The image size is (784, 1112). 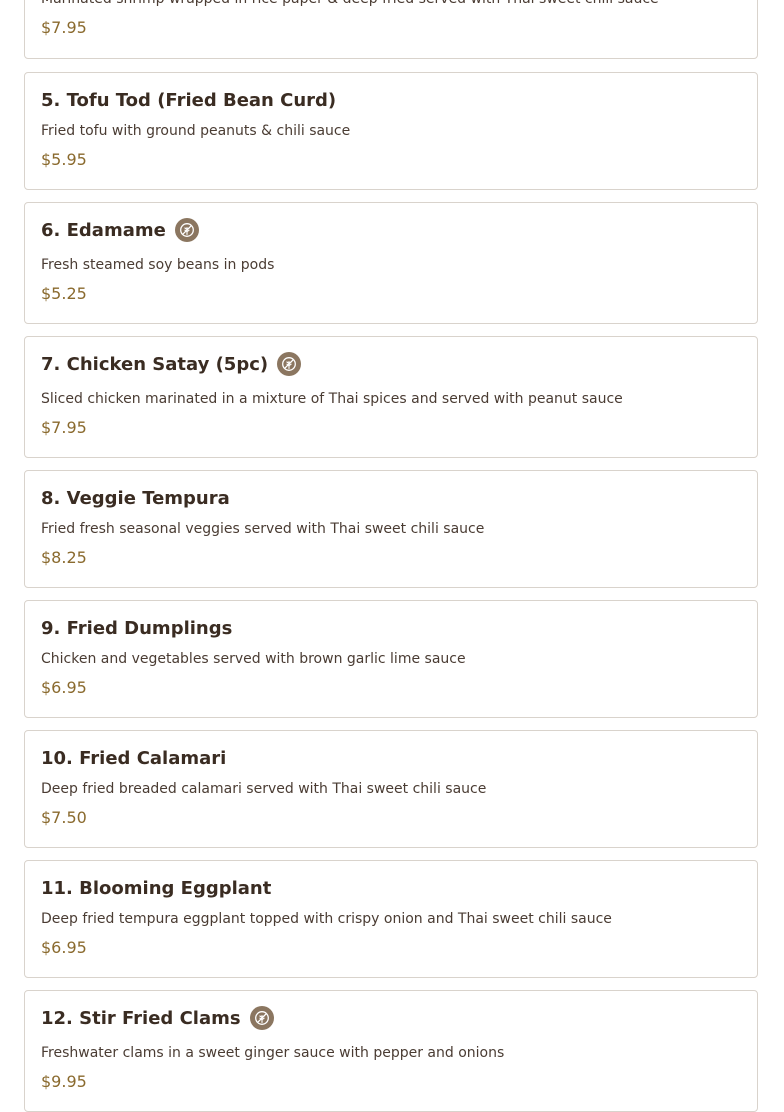 What do you see at coordinates (141, 1018) in the screenshot?
I see `menu-item-title: 12. Stir Fried Clams` at bounding box center [141, 1018].